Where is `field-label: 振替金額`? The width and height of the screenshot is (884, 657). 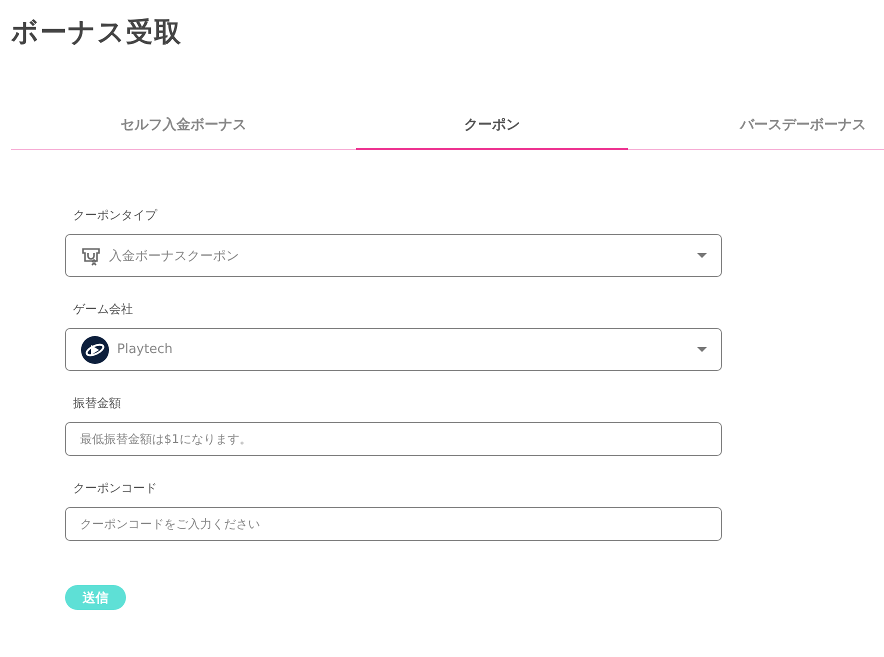 field-label: 振替金額 is located at coordinates (97, 403).